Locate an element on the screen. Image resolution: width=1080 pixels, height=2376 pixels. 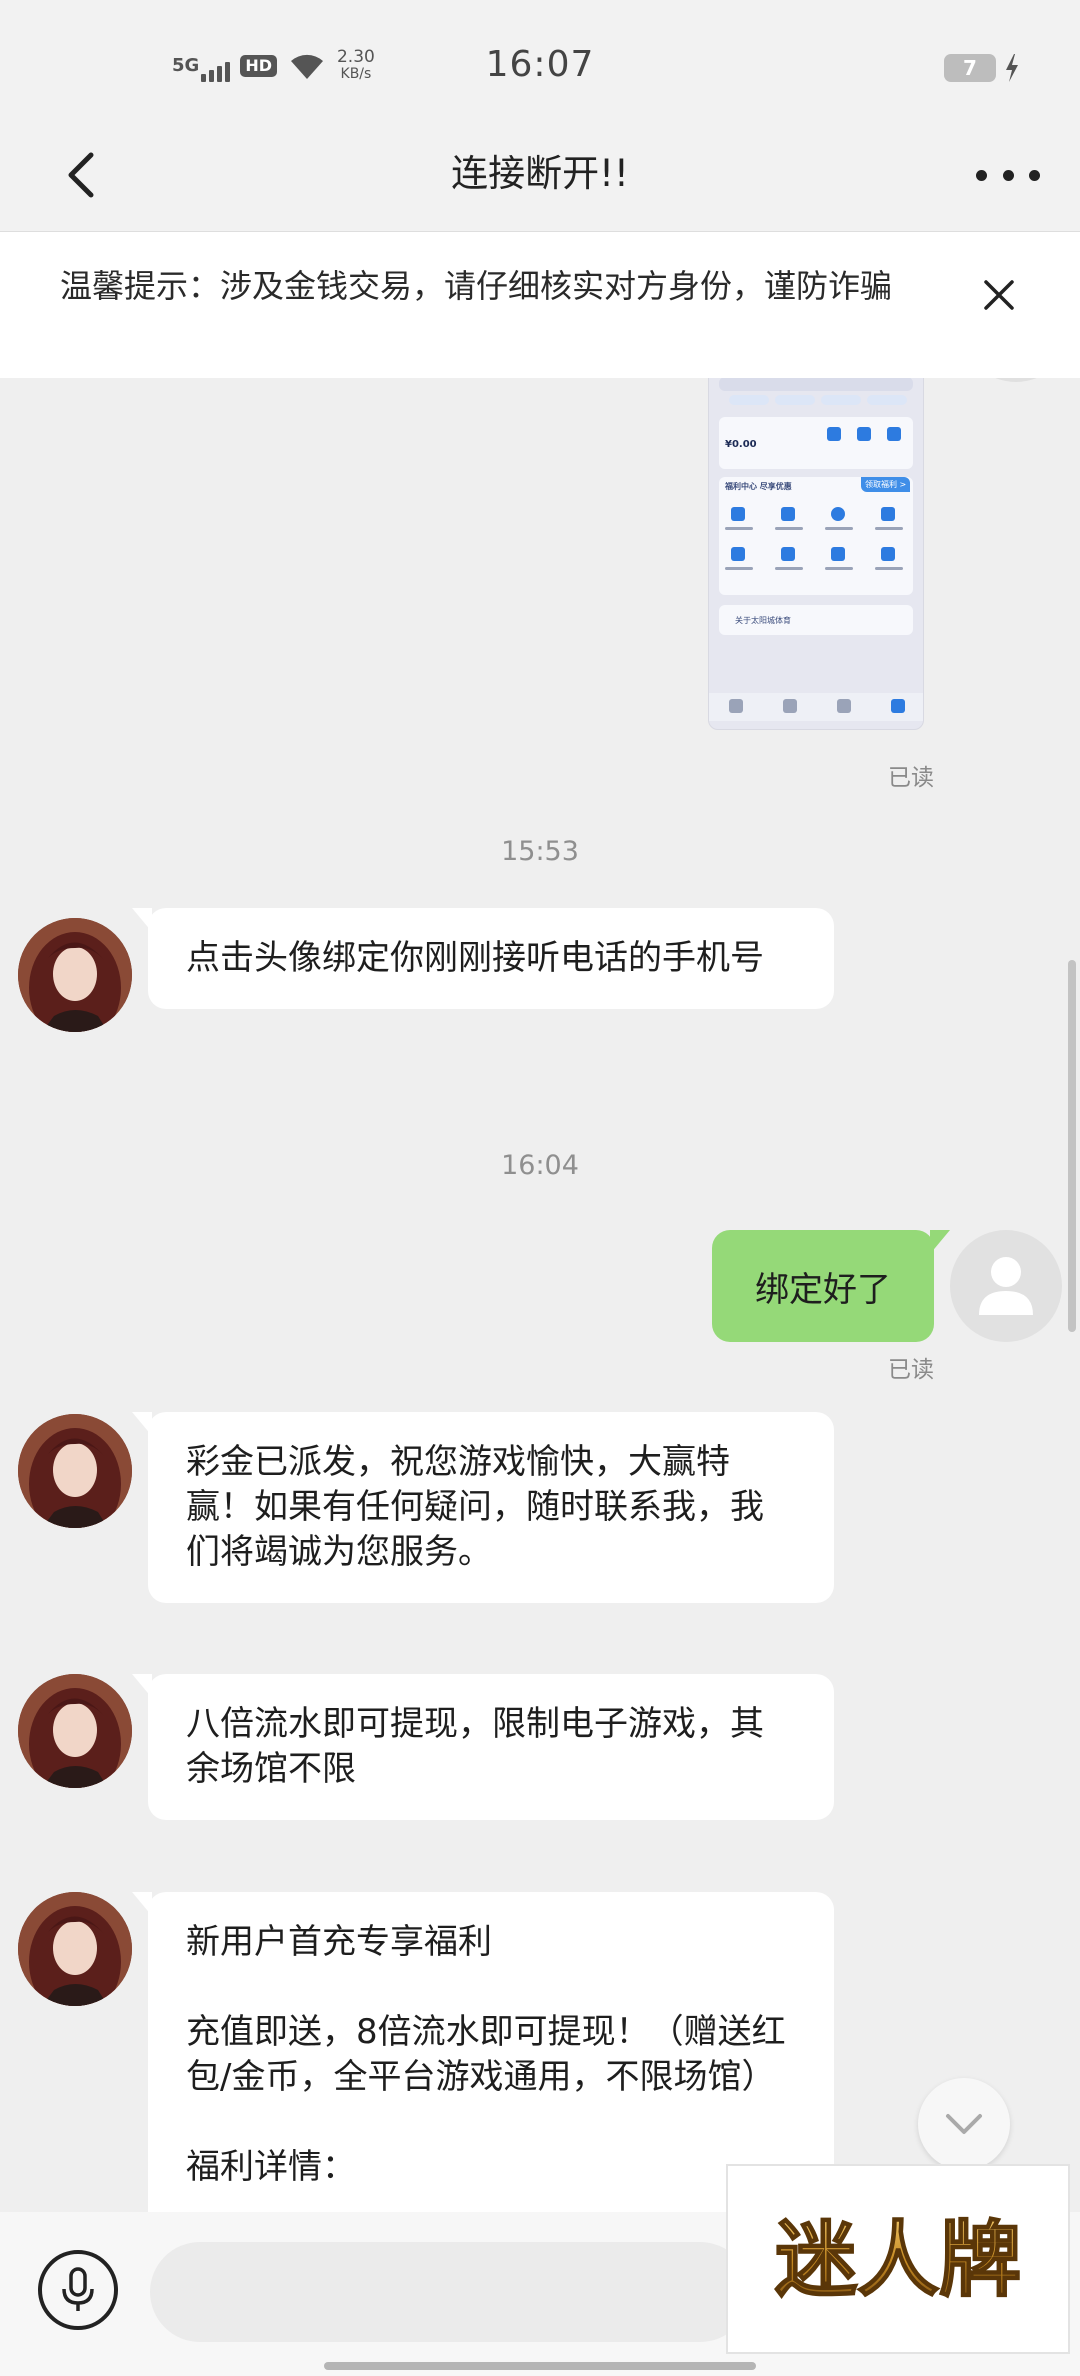
watermark: 迷人牌 is located at coordinates (898, 2259).